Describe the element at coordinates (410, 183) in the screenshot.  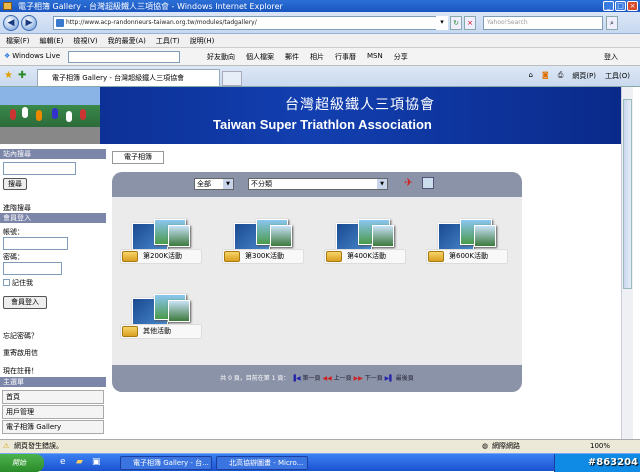
I see `slideshow-icon: ✈` at that location.